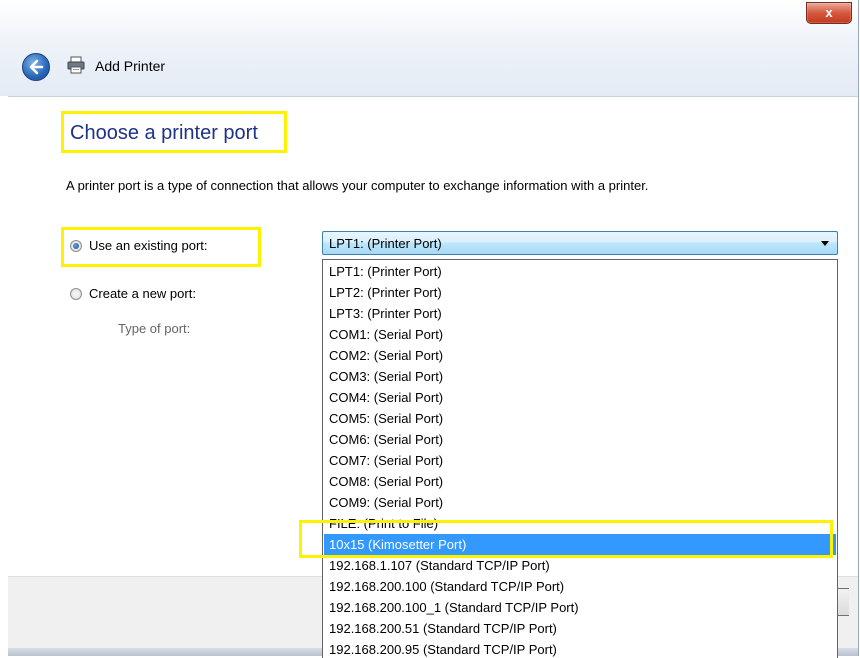 This screenshot has height=658, width=860. I want to click on back-button, so click(36, 67).